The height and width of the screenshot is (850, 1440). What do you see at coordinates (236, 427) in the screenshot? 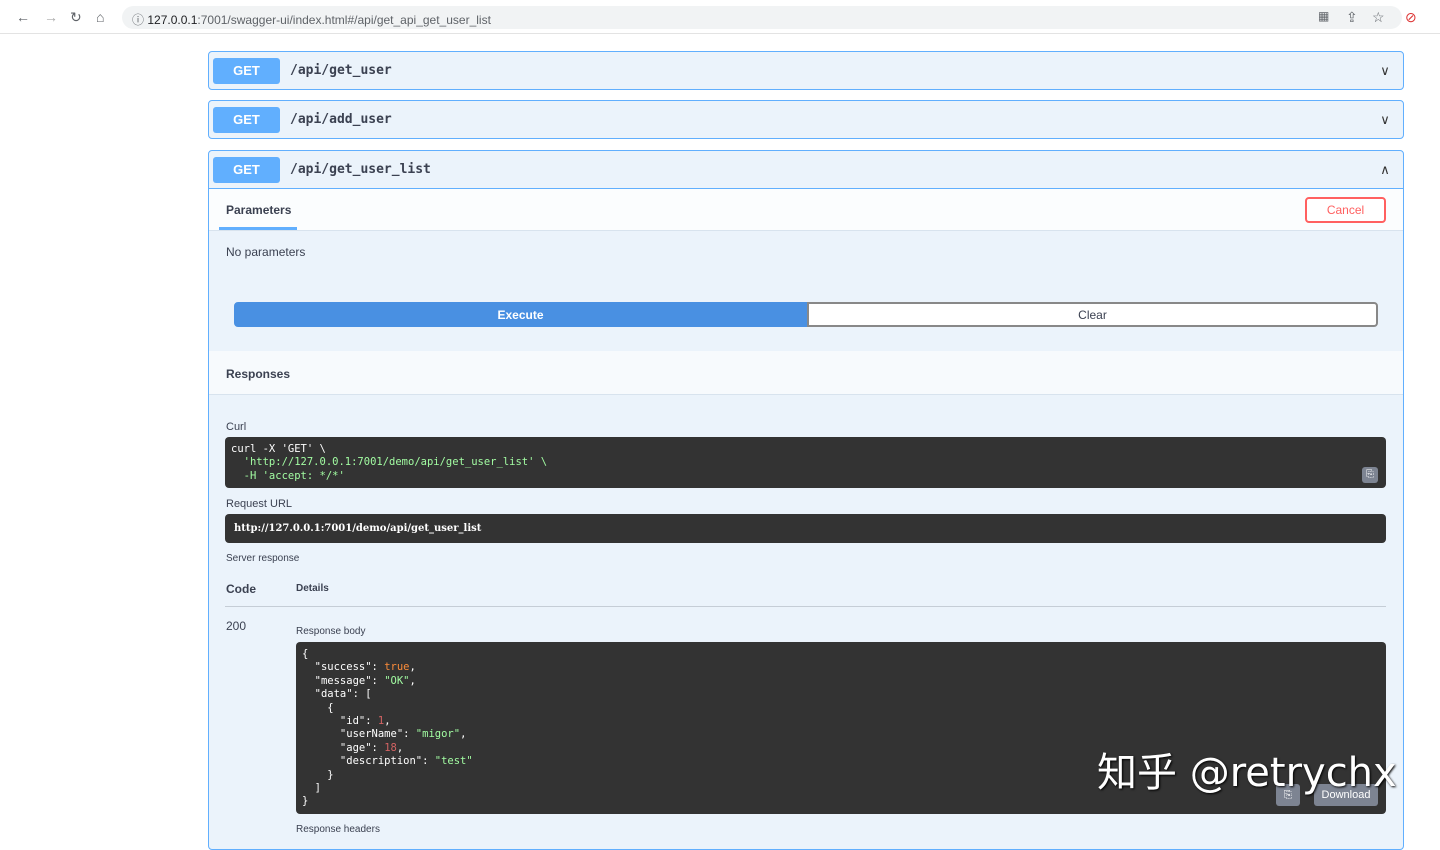
I see `curl-label: Curl` at bounding box center [236, 427].